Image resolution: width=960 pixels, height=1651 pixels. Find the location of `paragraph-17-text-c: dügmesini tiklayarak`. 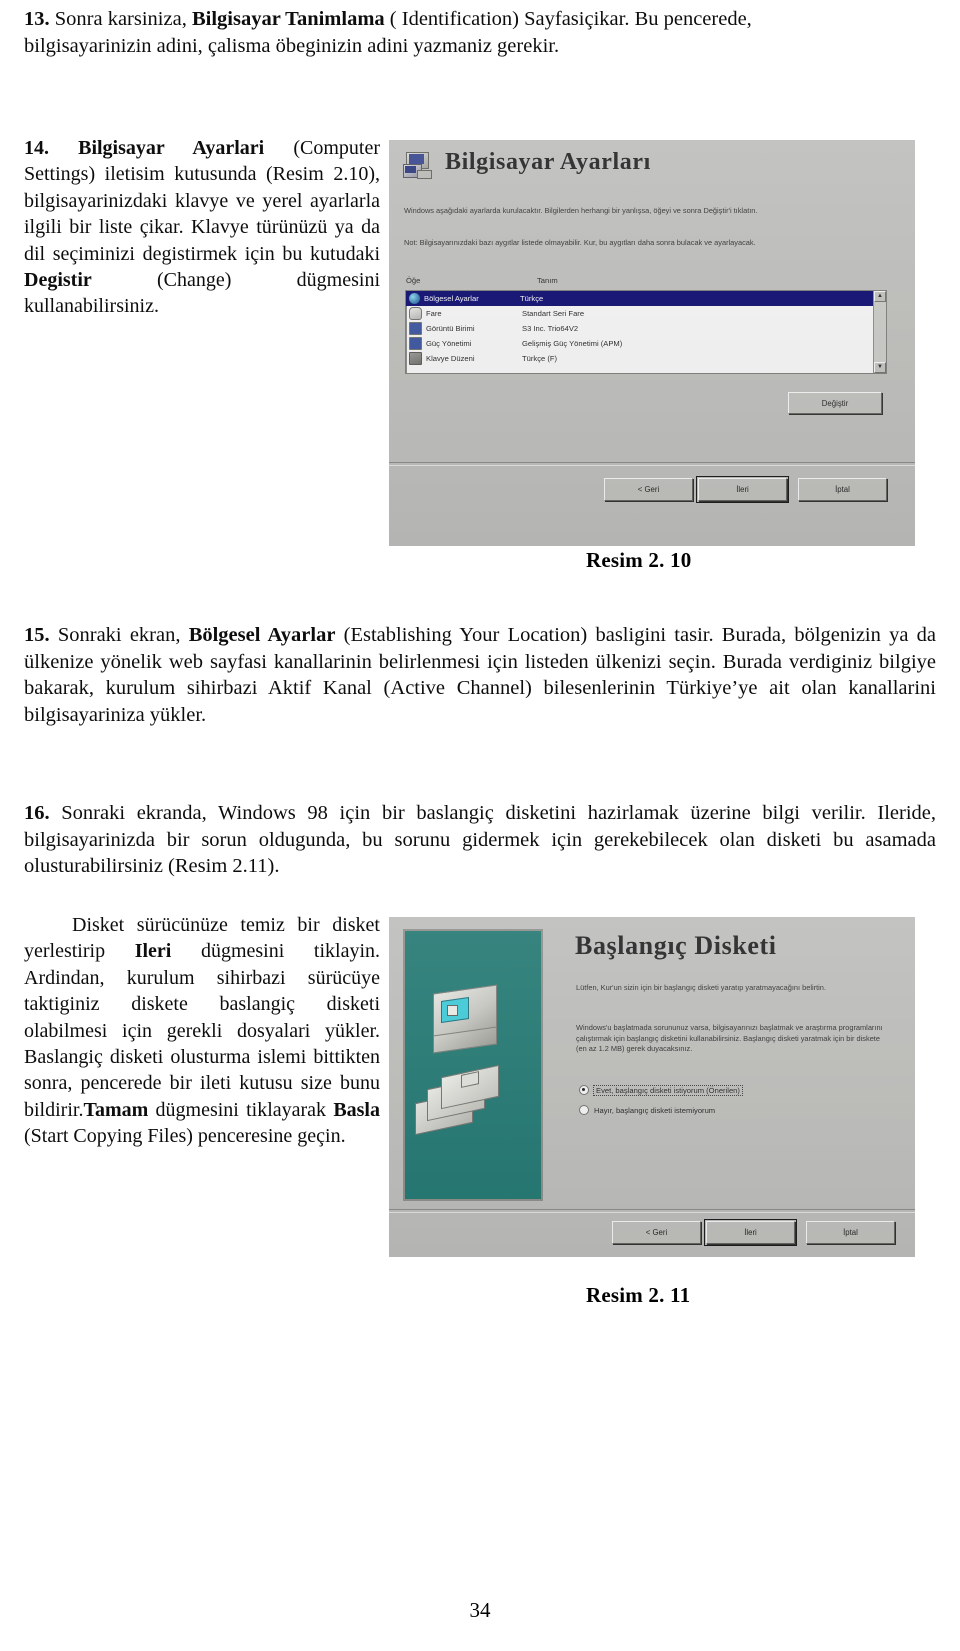

paragraph-17-text-c: dügmesini tiklayarak is located at coordinates (241, 1109).